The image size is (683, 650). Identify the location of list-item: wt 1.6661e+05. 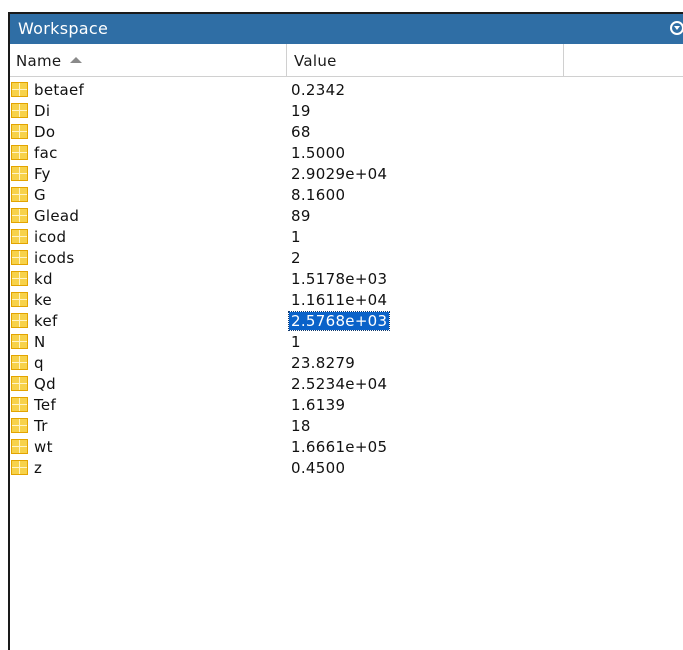
(346, 447).